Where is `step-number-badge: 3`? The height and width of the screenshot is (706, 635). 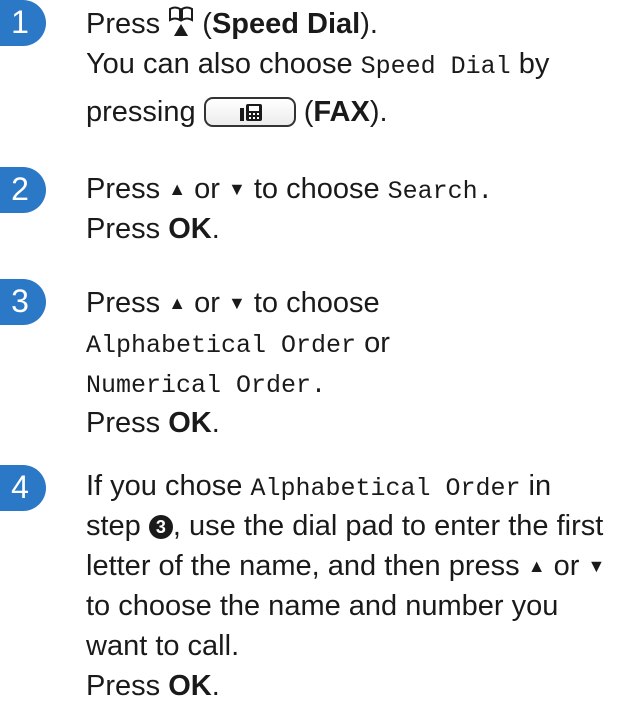 step-number-badge: 3 is located at coordinates (23, 302).